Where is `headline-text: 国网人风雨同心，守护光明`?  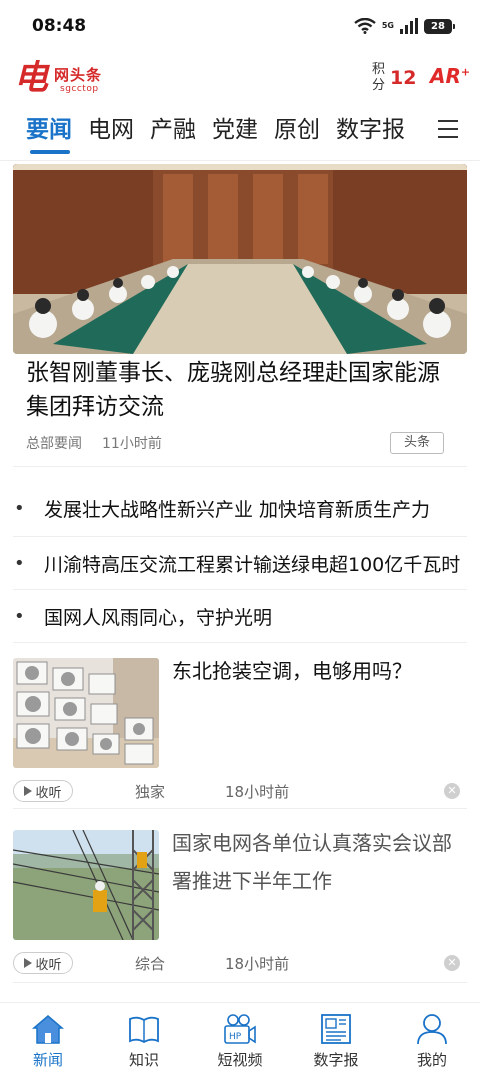
headline-text: 国网人风雨同心，守护光明 is located at coordinates (158, 617).